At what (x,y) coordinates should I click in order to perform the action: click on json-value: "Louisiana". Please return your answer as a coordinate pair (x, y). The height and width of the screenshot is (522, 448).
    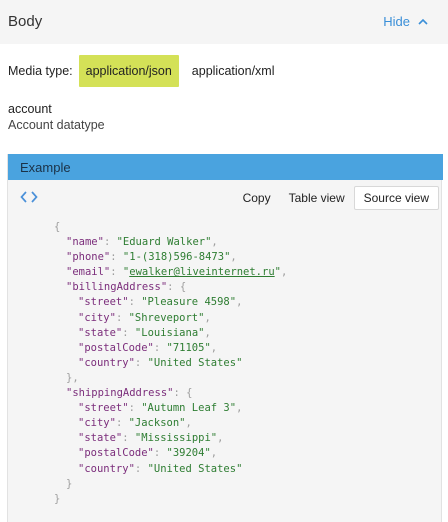
    Looking at the image, I should click on (169, 332).